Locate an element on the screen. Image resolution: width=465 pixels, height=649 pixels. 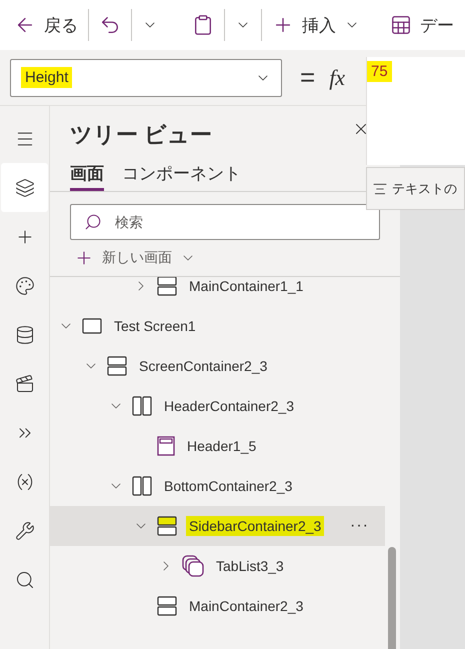
layers-tab is located at coordinates (24, 187).